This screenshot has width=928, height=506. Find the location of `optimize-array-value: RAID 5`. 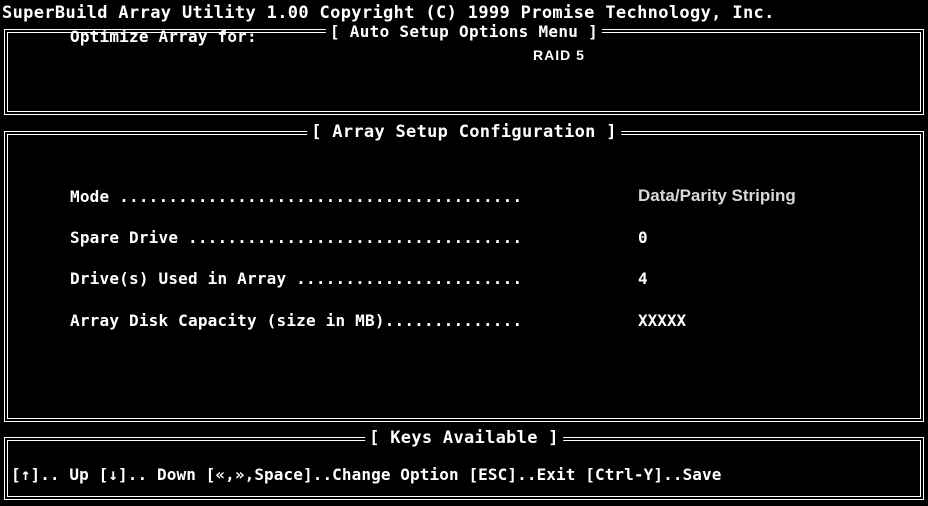

optimize-array-value: RAID 5 is located at coordinates (559, 55).